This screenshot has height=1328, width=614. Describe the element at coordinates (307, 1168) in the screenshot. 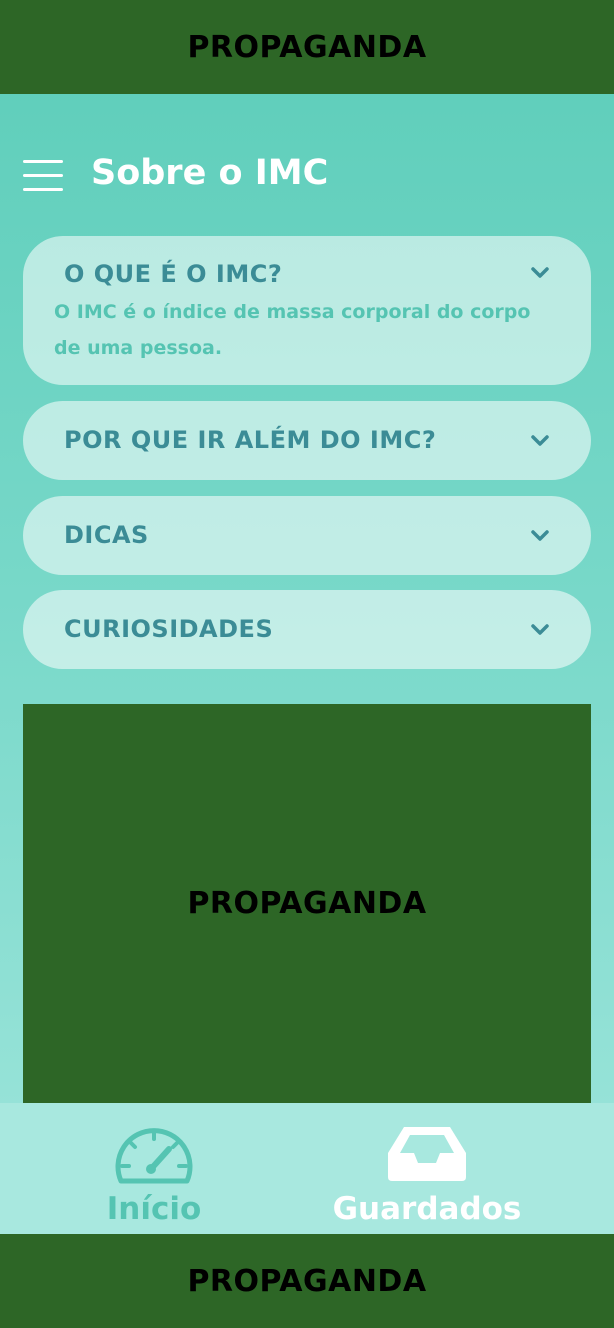

I see `bottom-navigation: Início Guardados` at that location.